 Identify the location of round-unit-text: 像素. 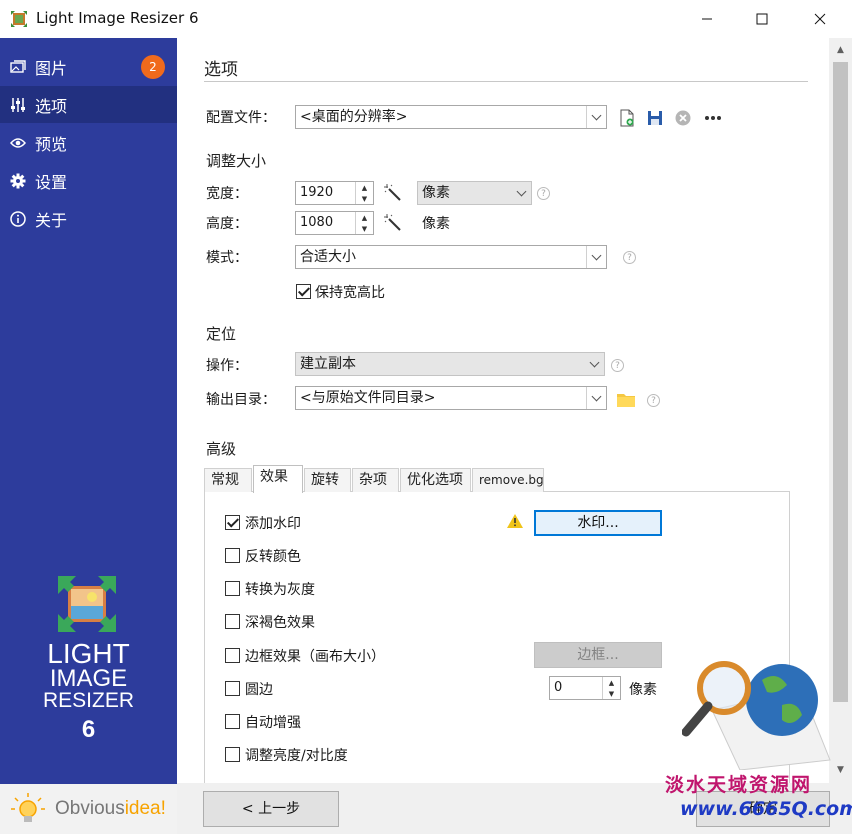
(643, 690).